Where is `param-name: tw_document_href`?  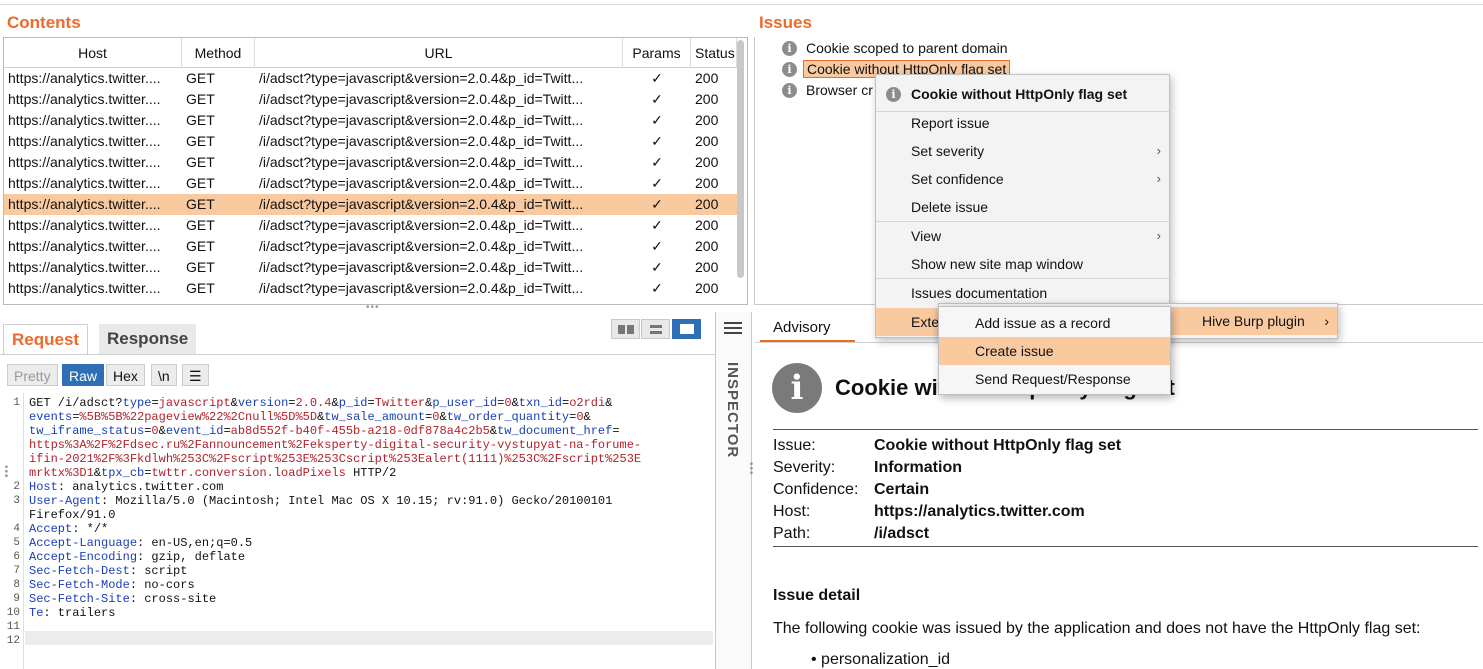
param-name: tw_document_href is located at coordinates (555, 431).